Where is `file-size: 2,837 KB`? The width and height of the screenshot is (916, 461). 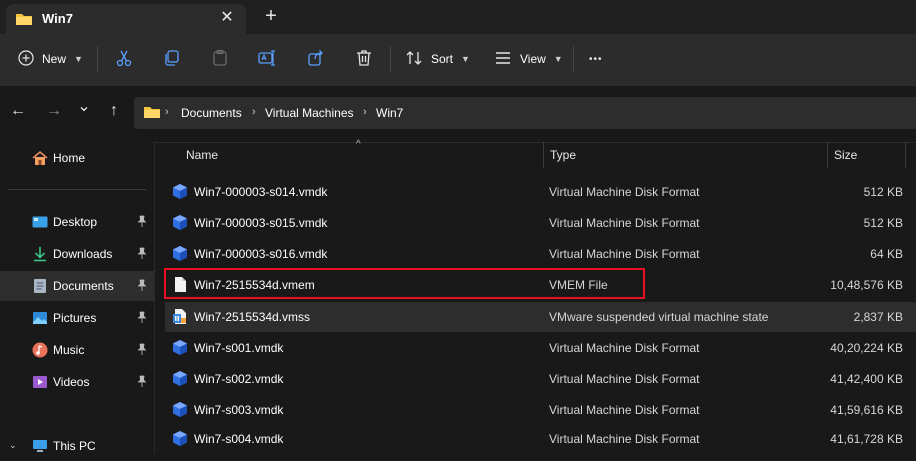 file-size: 2,837 KB is located at coordinates (878, 317).